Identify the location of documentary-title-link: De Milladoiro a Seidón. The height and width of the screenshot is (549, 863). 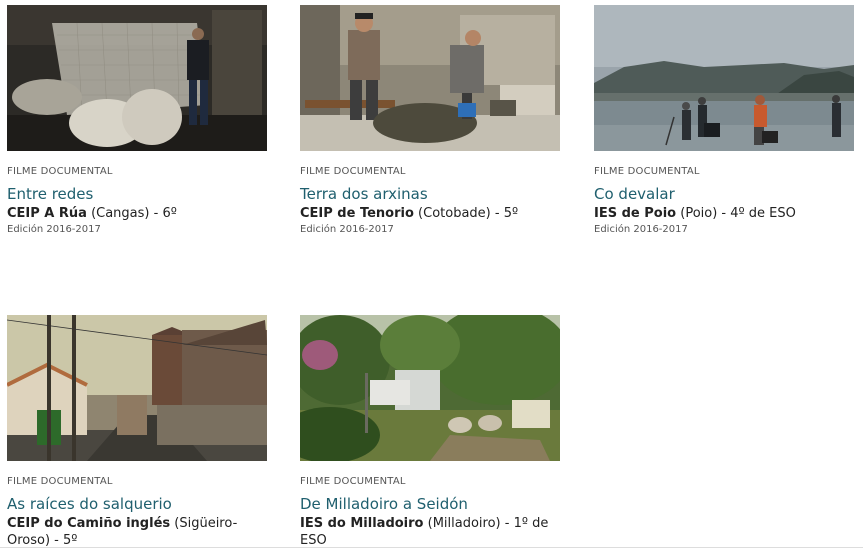
(430, 504).